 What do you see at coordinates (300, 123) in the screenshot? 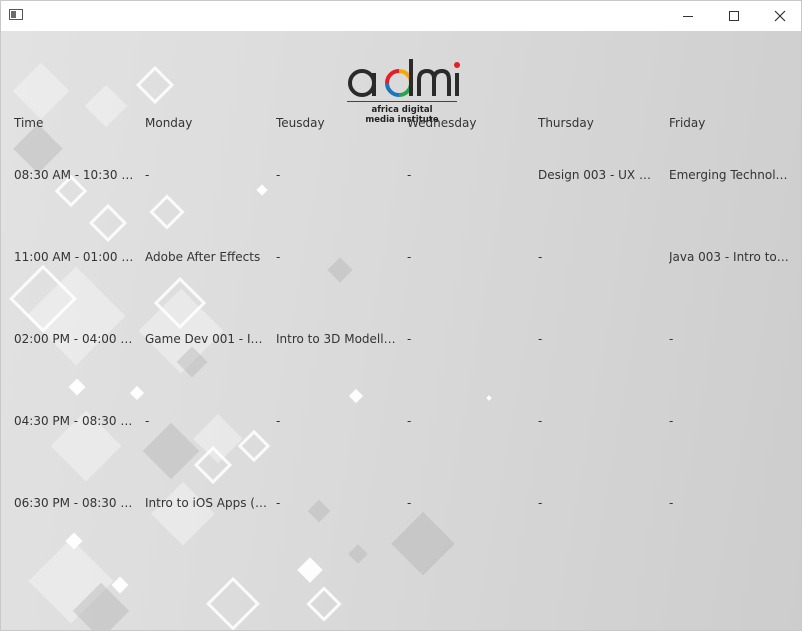
I see `column-header-tuesday: Teusday` at bounding box center [300, 123].